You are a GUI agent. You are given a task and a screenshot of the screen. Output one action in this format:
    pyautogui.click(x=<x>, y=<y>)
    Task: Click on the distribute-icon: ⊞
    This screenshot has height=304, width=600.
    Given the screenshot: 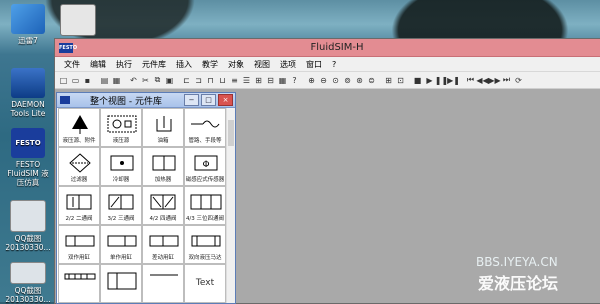 What is the action you would take?
    pyautogui.click(x=258, y=80)
    